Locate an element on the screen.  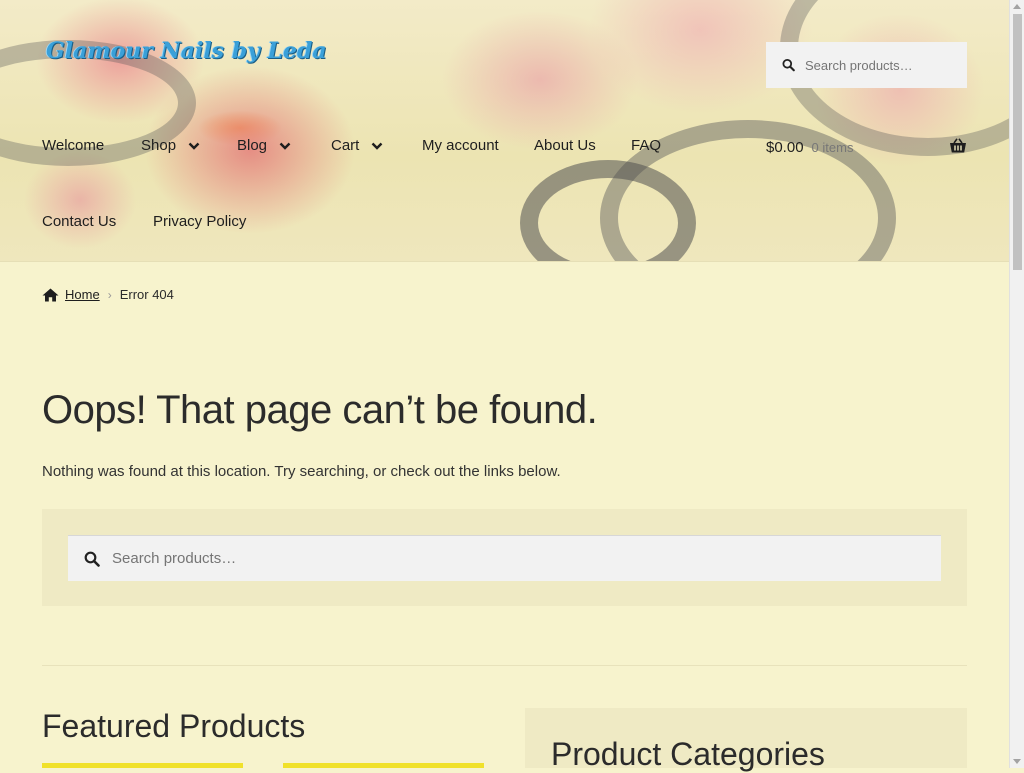
nav-item-blog: Blog is located at coordinates (264, 145).